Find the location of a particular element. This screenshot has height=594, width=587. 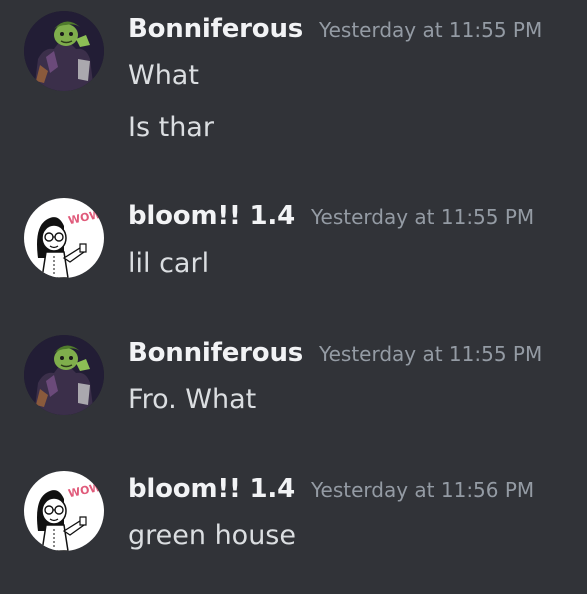

message-header: bloom!! 1.4 Yesterday at 11:56 PM is located at coordinates (331, 489).